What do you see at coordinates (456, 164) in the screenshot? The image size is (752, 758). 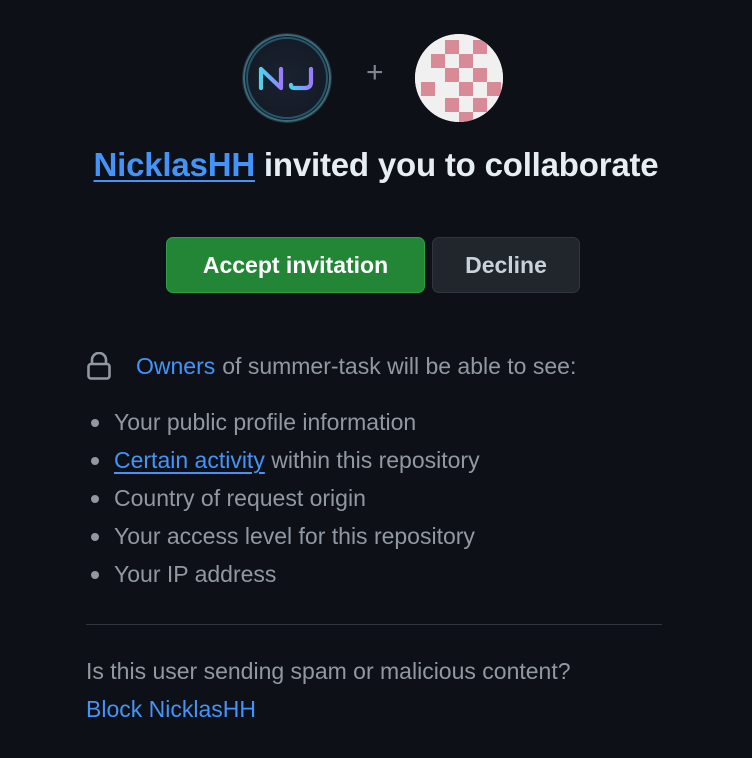 I see `headline-text: invited you to collaborate` at bounding box center [456, 164].